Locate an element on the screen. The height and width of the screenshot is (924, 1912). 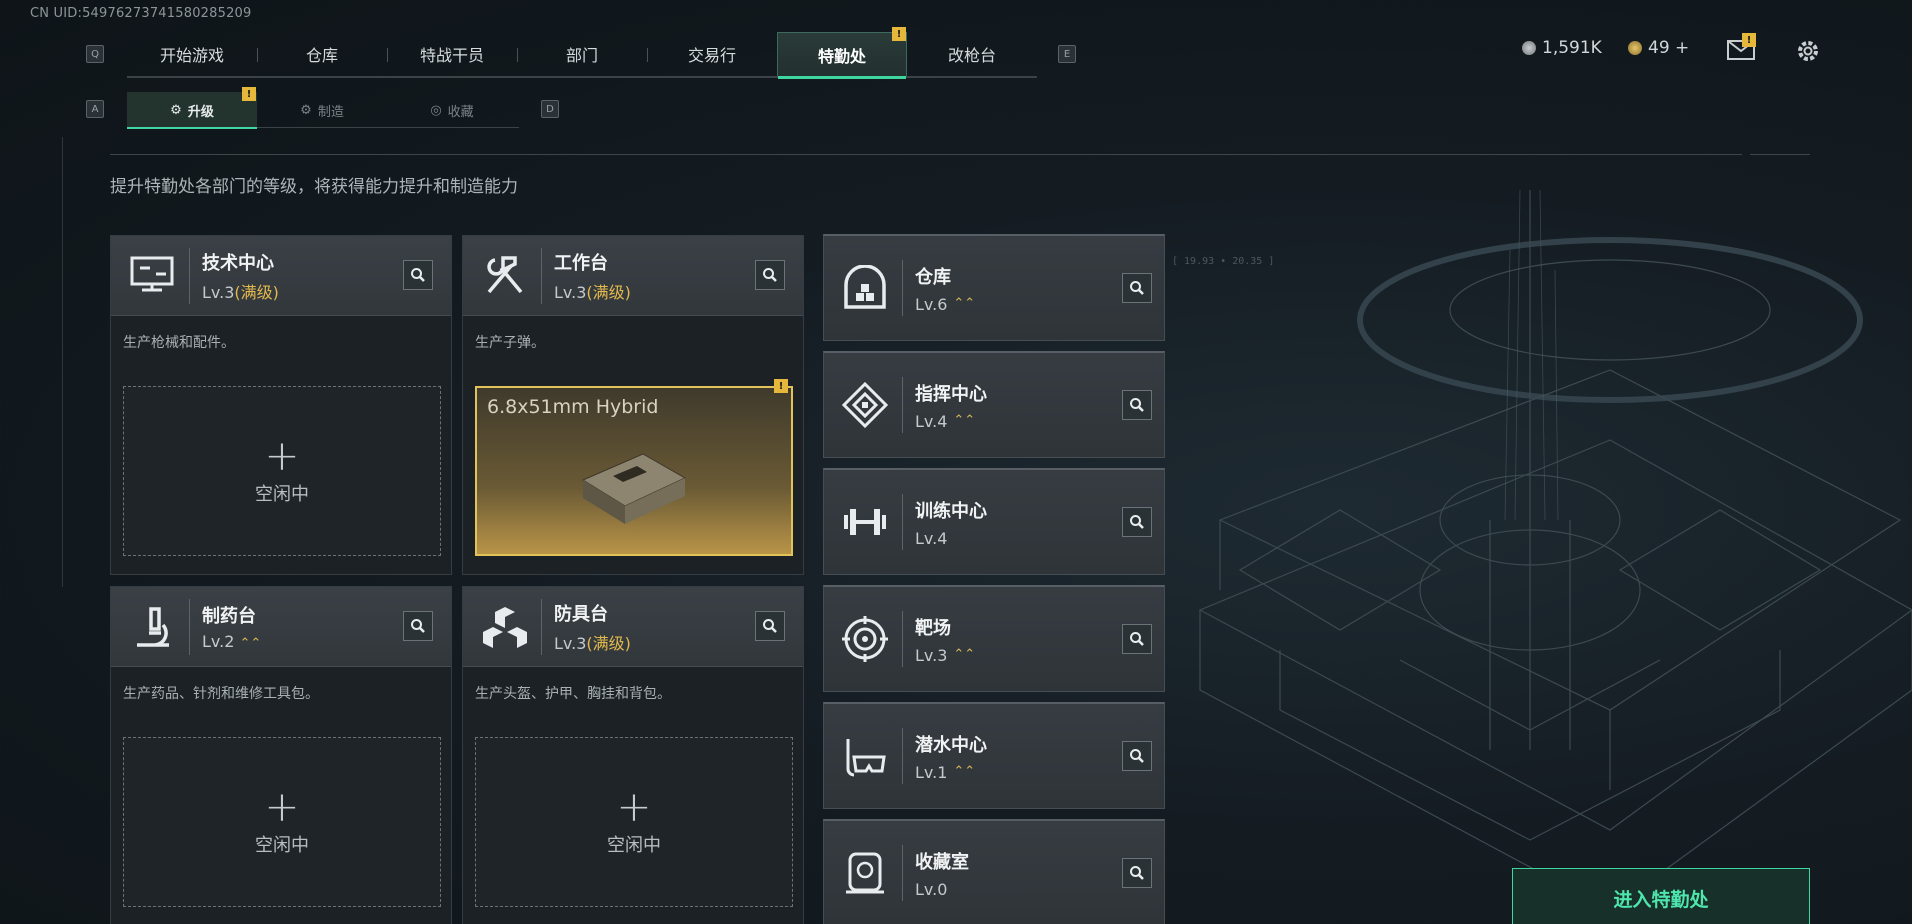
department-name: 制药台 is located at coordinates (229, 616).